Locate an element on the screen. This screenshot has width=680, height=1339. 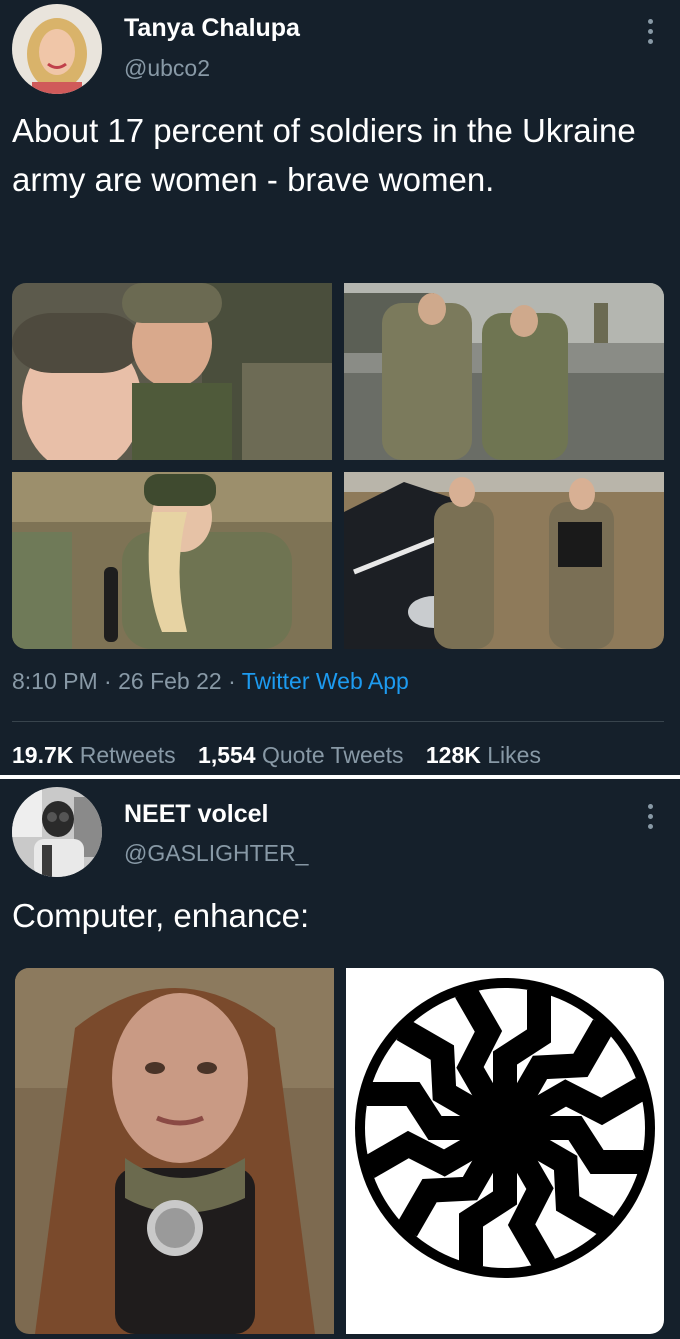
likes-stat: 128K Likes is located at coordinates (483, 755).